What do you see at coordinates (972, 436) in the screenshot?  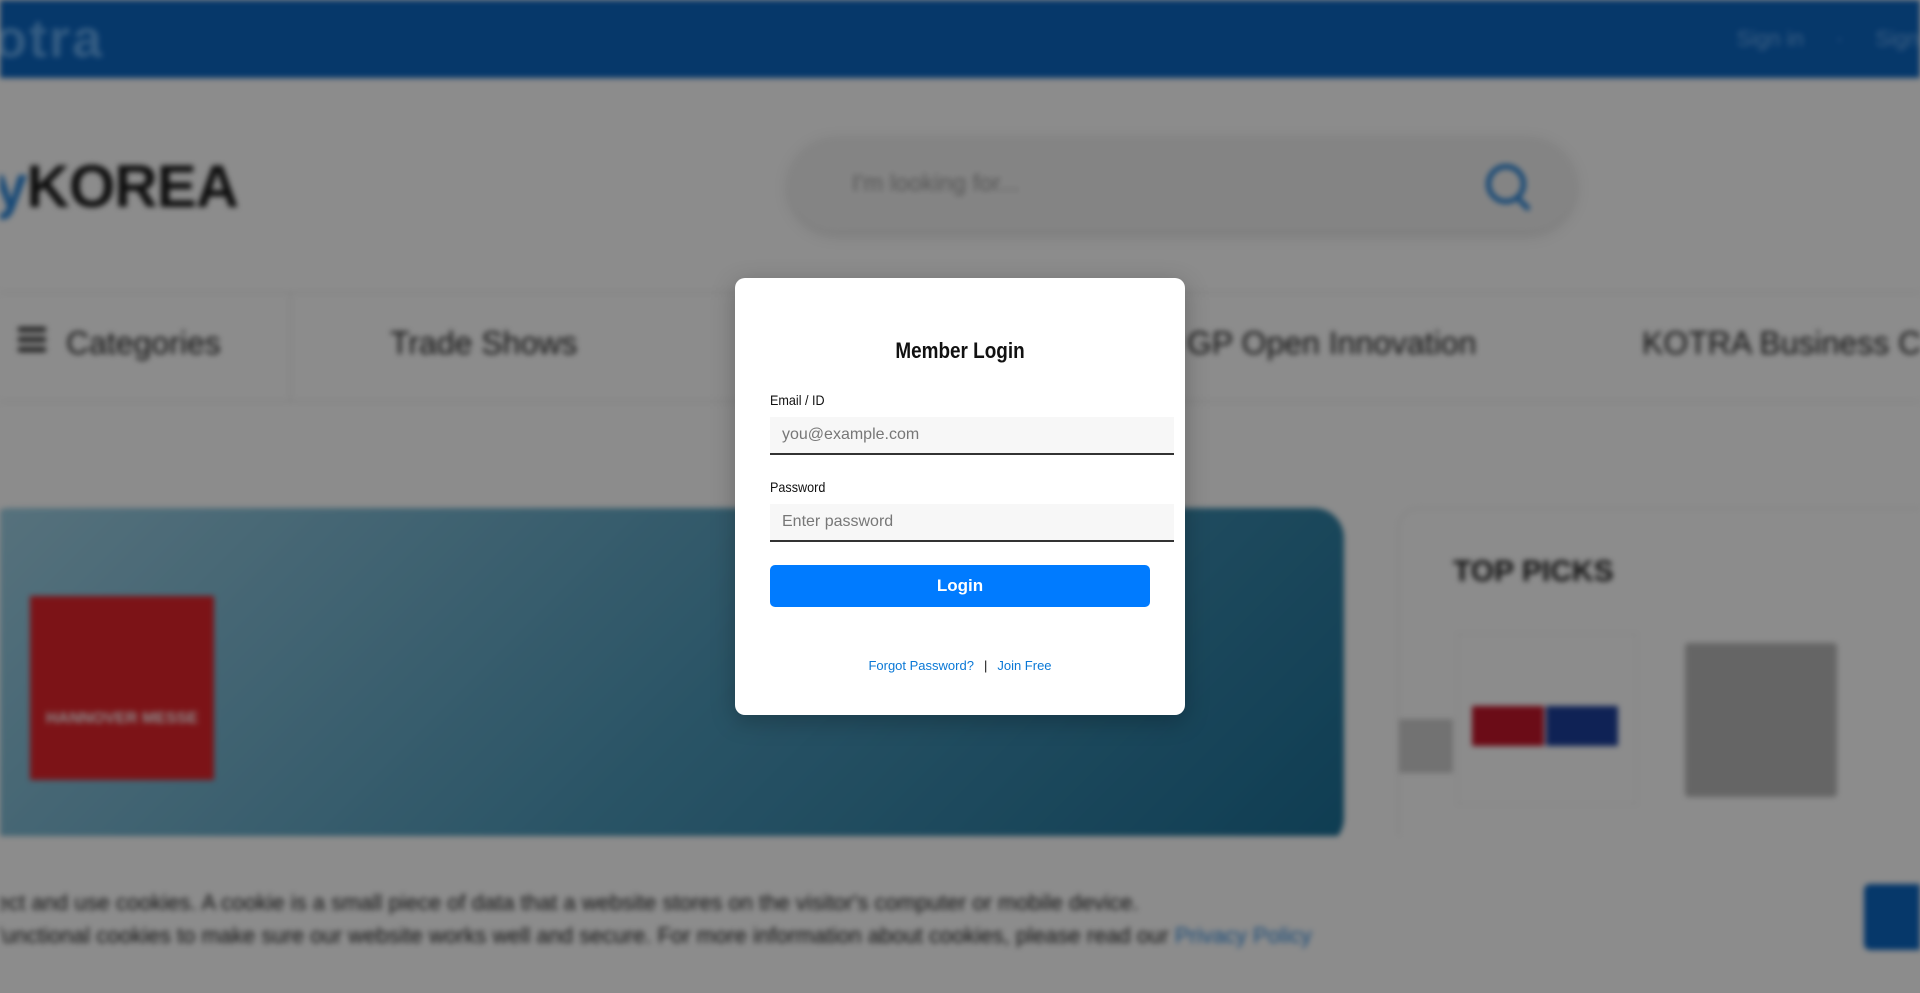 I see `email-field` at bounding box center [972, 436].